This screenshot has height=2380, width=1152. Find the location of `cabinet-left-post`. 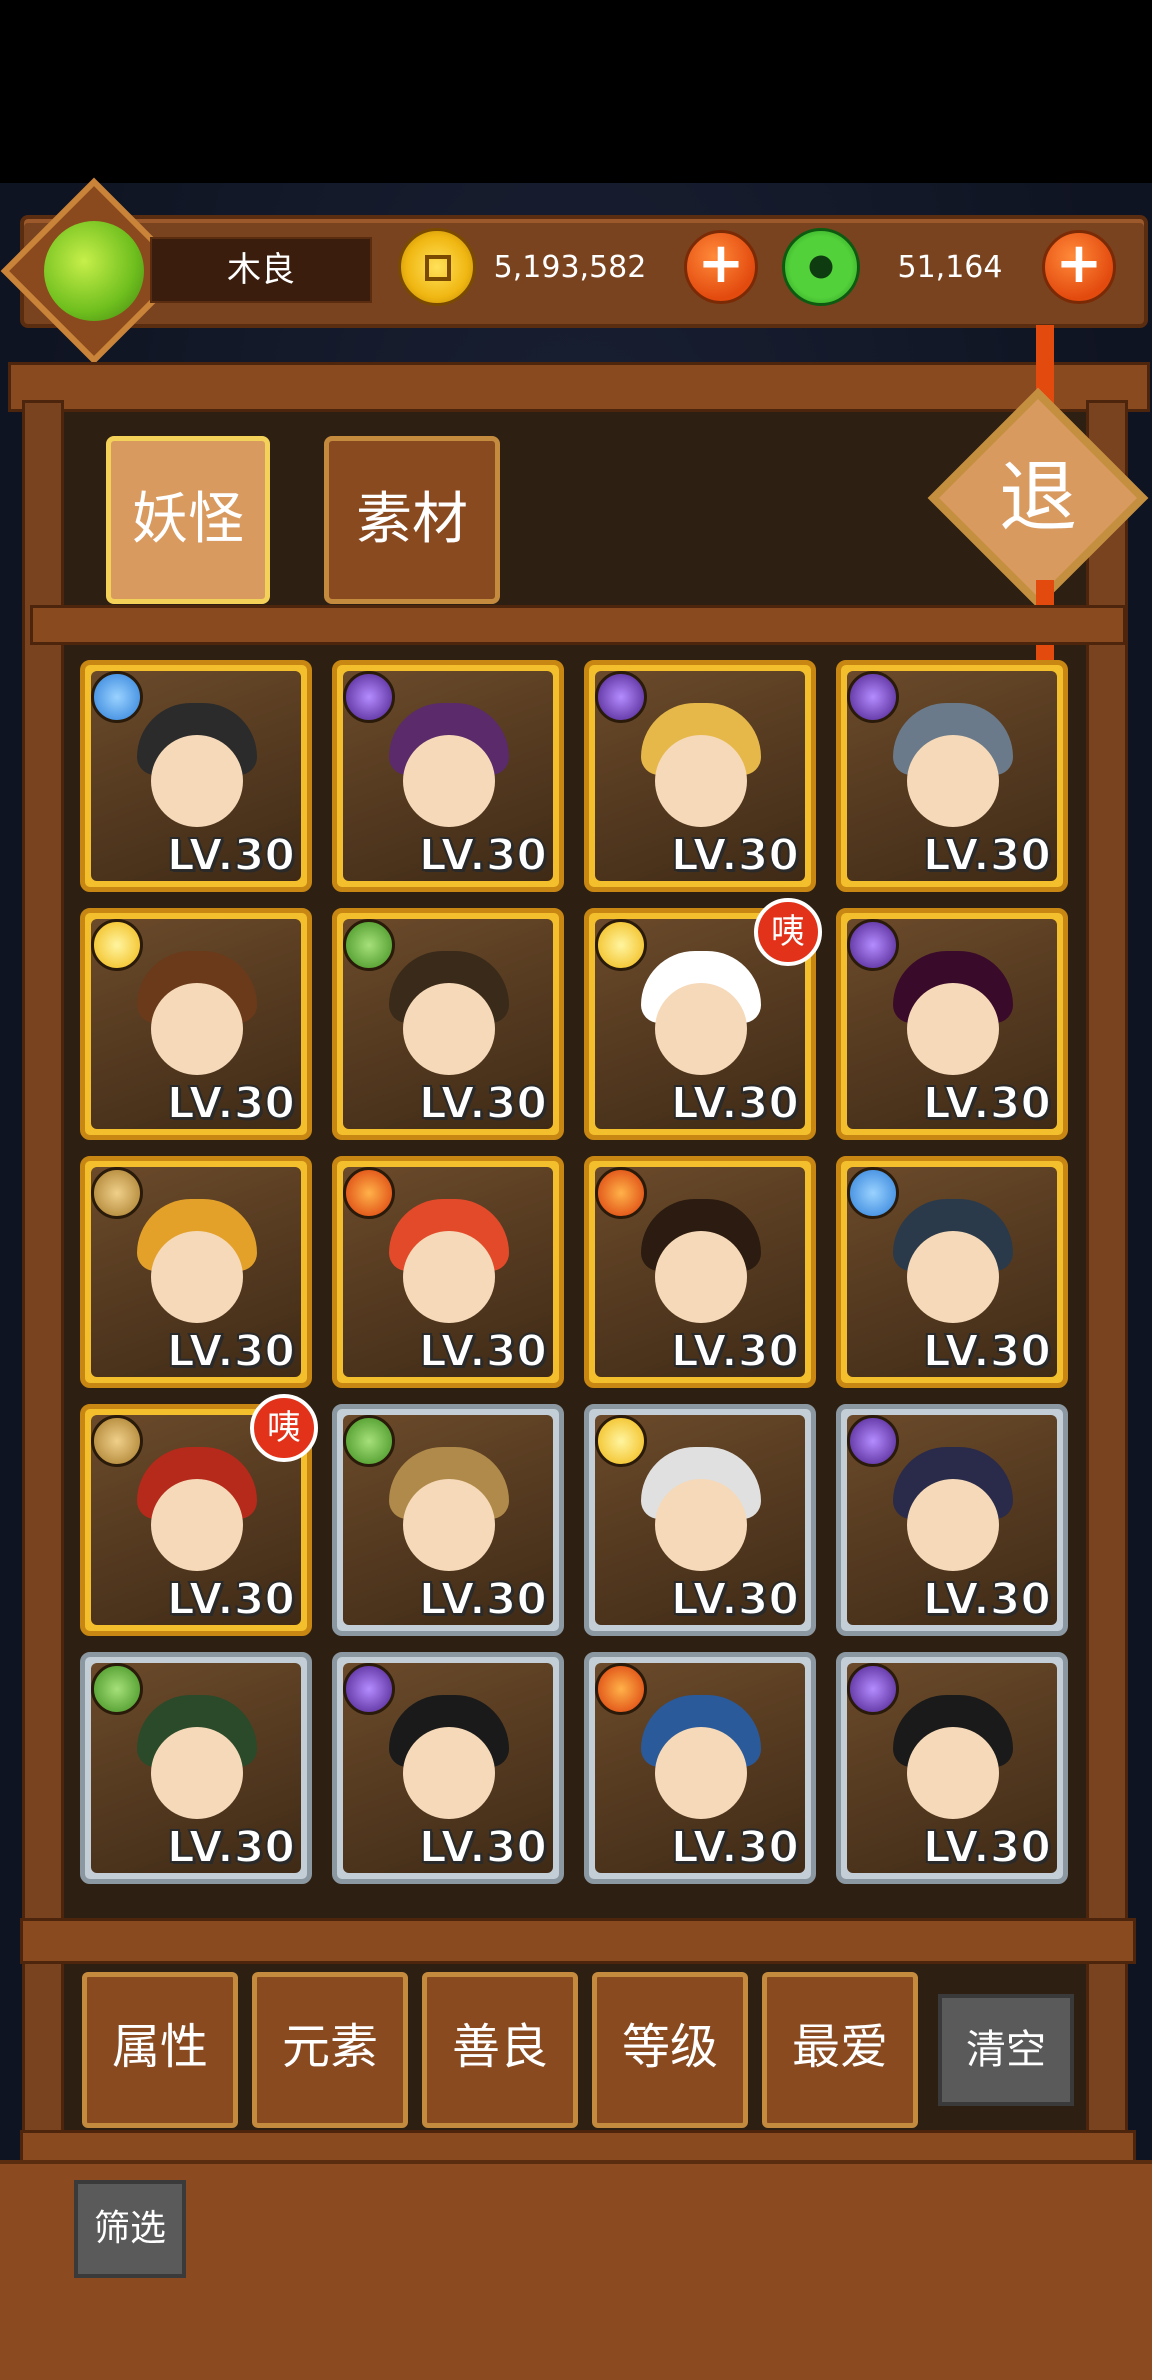

cabinet-left-post is located at coordinates (43, 1283).